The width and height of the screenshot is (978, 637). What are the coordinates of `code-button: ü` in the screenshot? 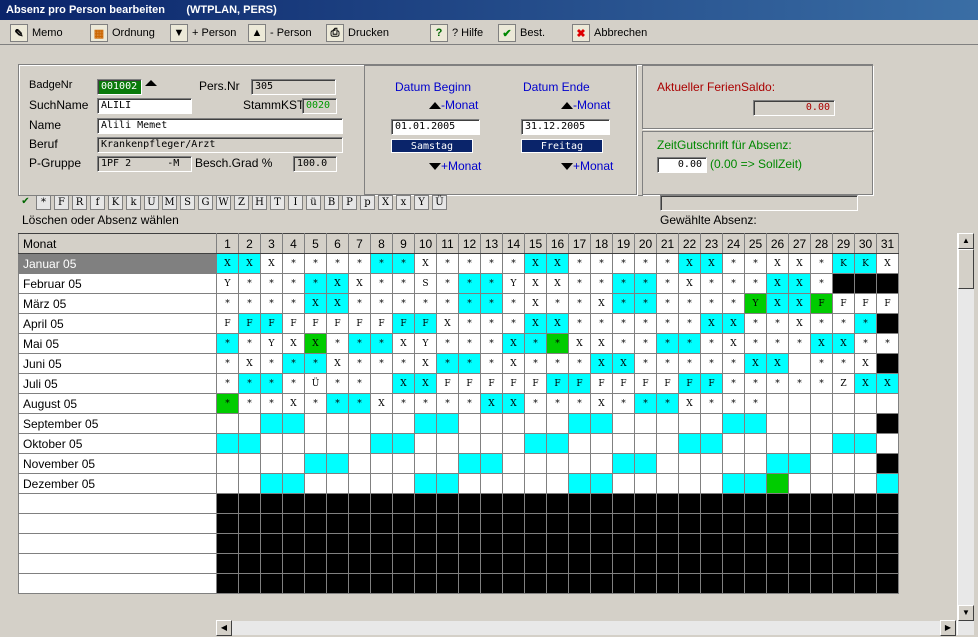 It's located at (313, 202).